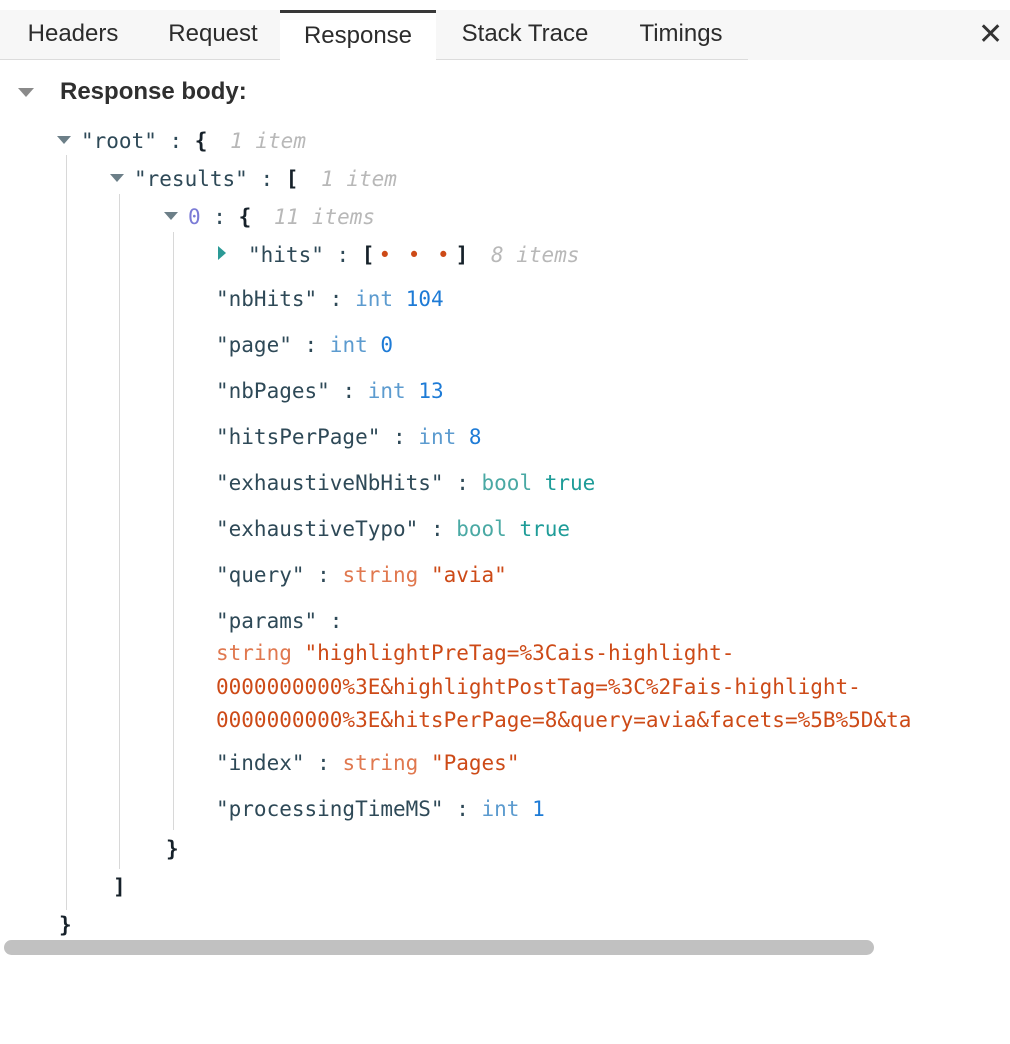 Image resolution: width=1010 pixels, height=1044 pixels. Describe the element at coordinates (181, 141) in the screenshot. I see `tree-node-root: "root" : { 1 item` at that location.